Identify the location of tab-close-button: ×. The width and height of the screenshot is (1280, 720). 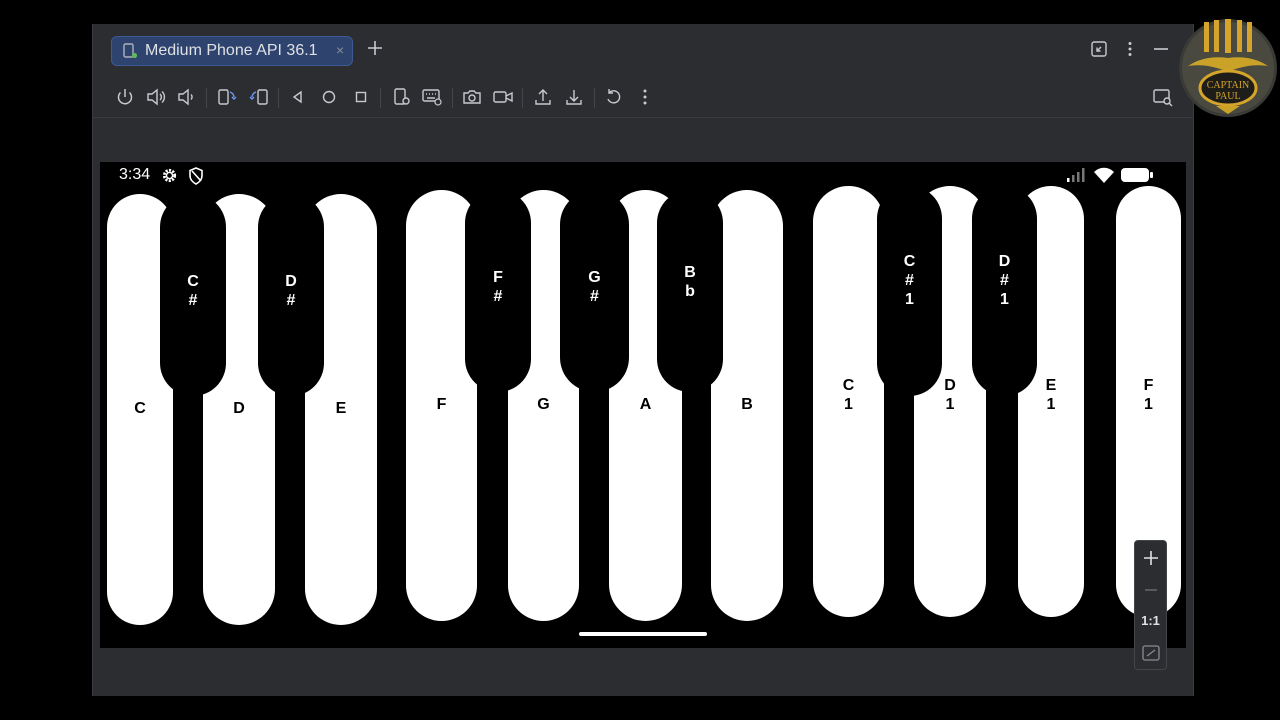
(340, 50).